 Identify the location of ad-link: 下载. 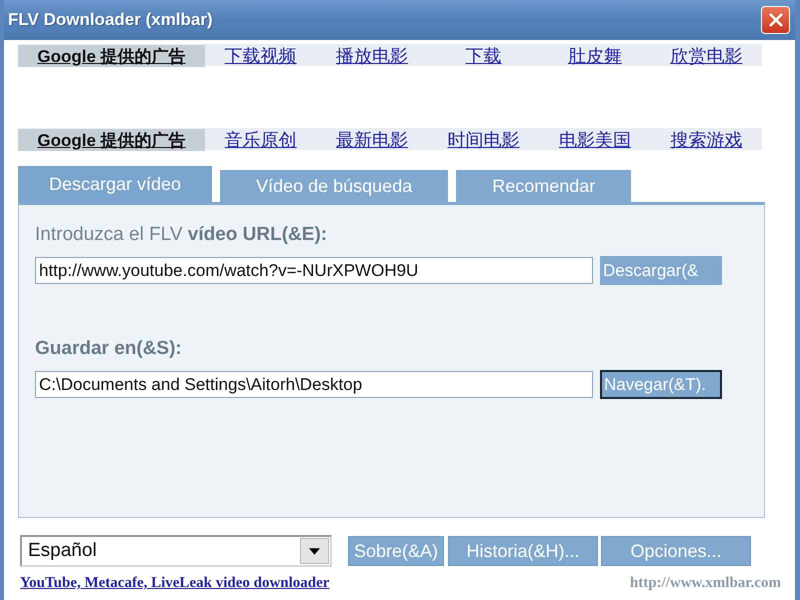
(483, 56).